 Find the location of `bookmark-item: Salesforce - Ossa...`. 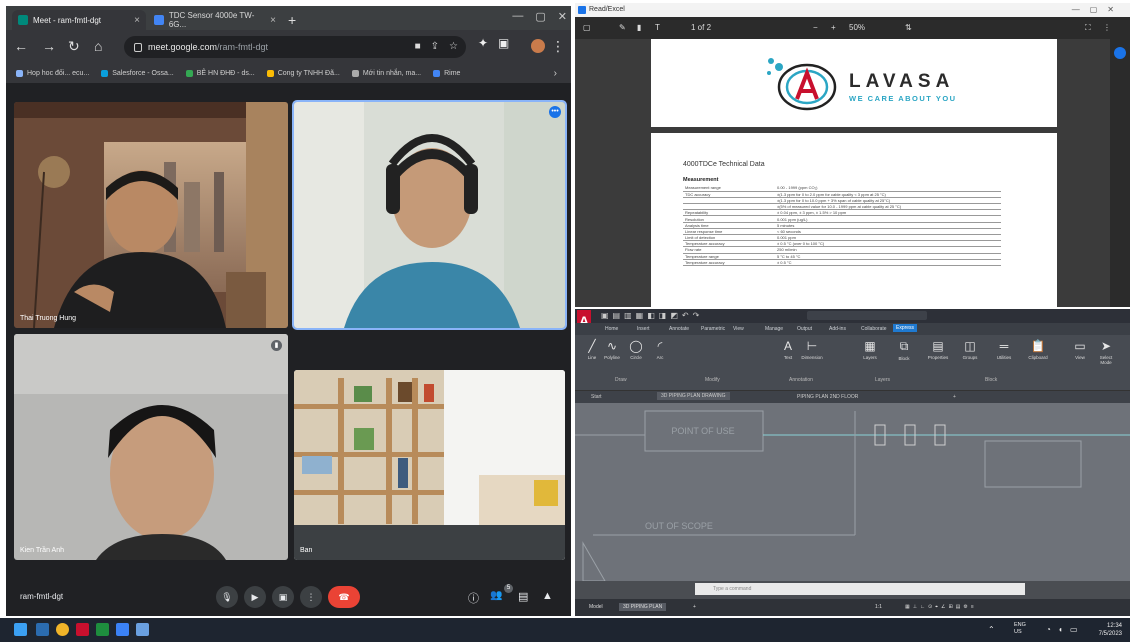

bookmark-item: Salesforce - Ossa... is located at coordinates (137, 73).